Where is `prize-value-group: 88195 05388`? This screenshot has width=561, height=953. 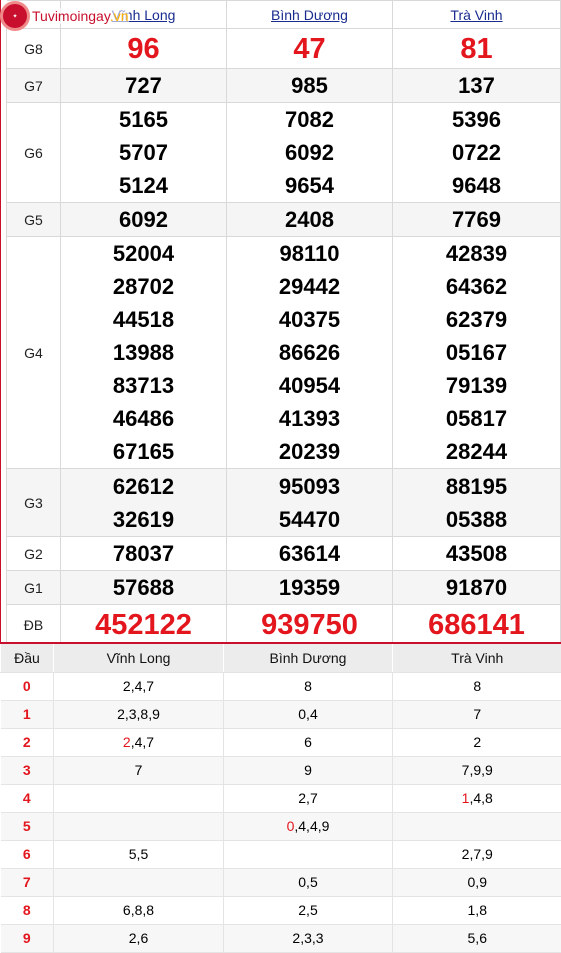
prize-value-group: 88195 05388 is located at coordinates (476, 502).